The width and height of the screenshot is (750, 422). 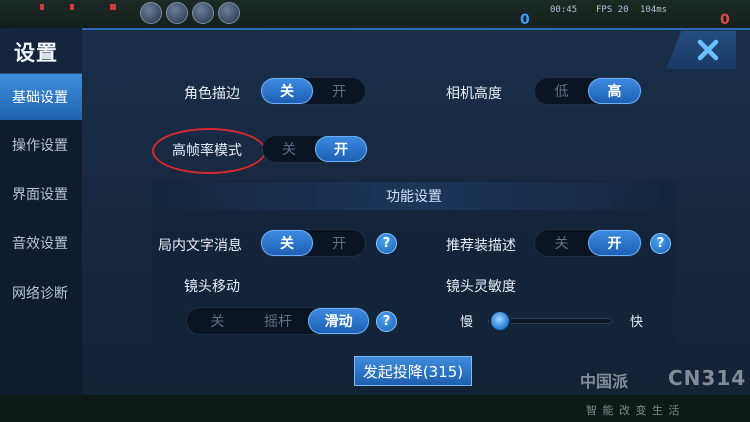 I want to click on settings-sidebar: 基础设置 操作设置 界面设置 音效设置 网络诊断, so click(x=43, y=234).